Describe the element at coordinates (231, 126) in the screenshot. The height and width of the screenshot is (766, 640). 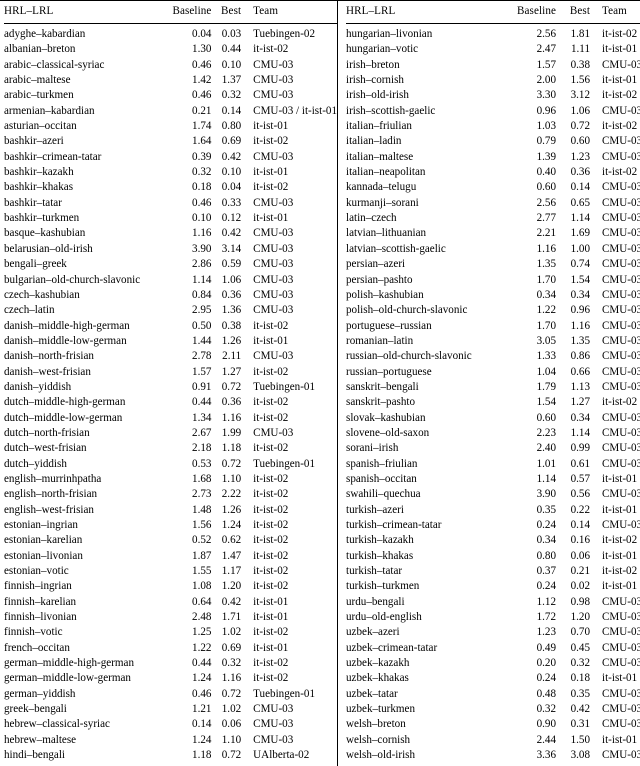
I see `cell-best: 0.80` at that location.